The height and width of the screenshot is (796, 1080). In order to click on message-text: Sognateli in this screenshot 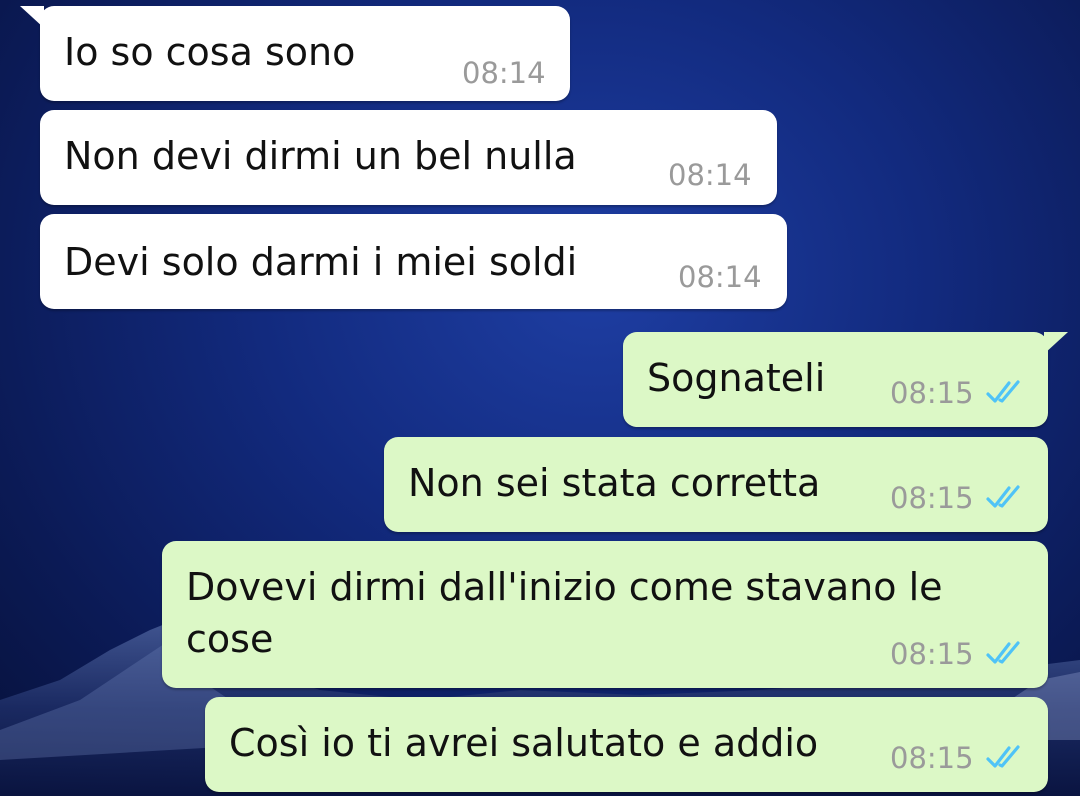, I will do `click(736, 378)`.